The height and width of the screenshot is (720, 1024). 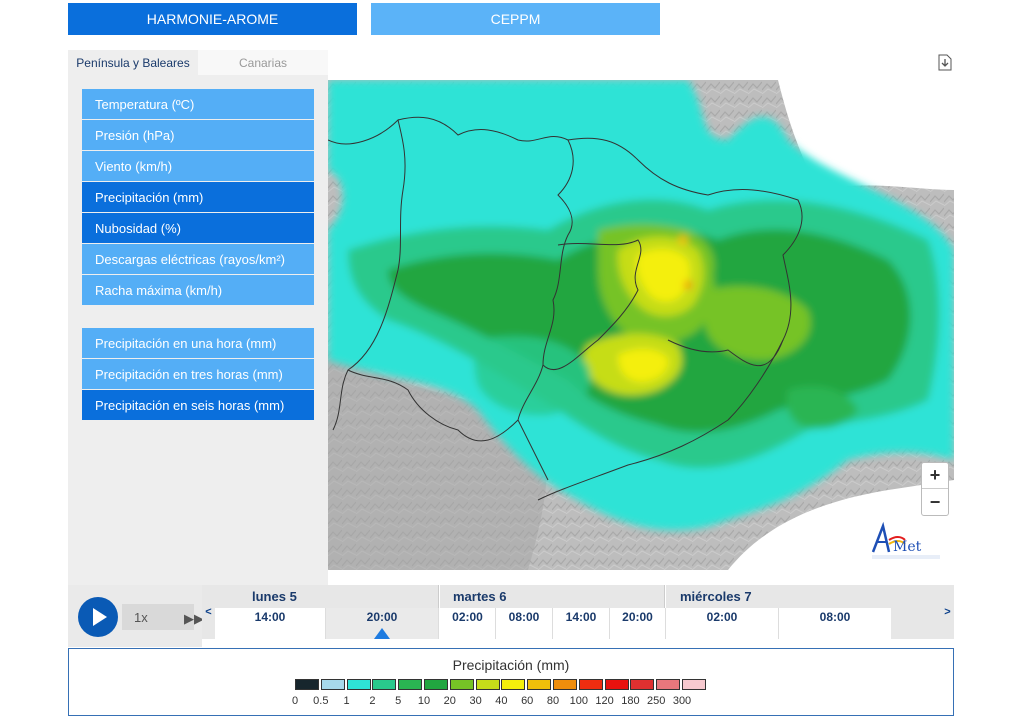 I want to click on legend-label: 180, so click(x=630, y=701).